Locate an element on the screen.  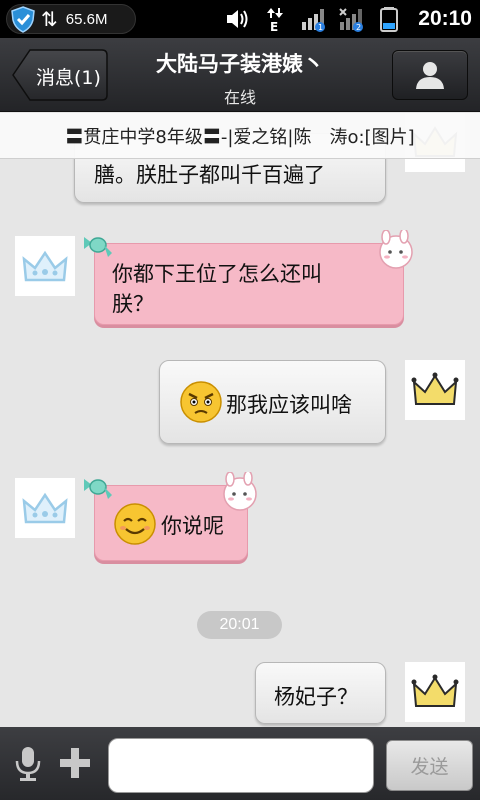
message-text-line: 朕？ is located at coordinates (133, 304).